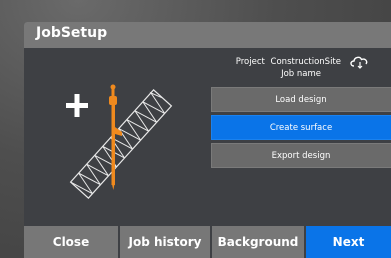  Describe the element at coordinates (165, 242) in the screenshot. I see `job-history-button: Job history` at that location.